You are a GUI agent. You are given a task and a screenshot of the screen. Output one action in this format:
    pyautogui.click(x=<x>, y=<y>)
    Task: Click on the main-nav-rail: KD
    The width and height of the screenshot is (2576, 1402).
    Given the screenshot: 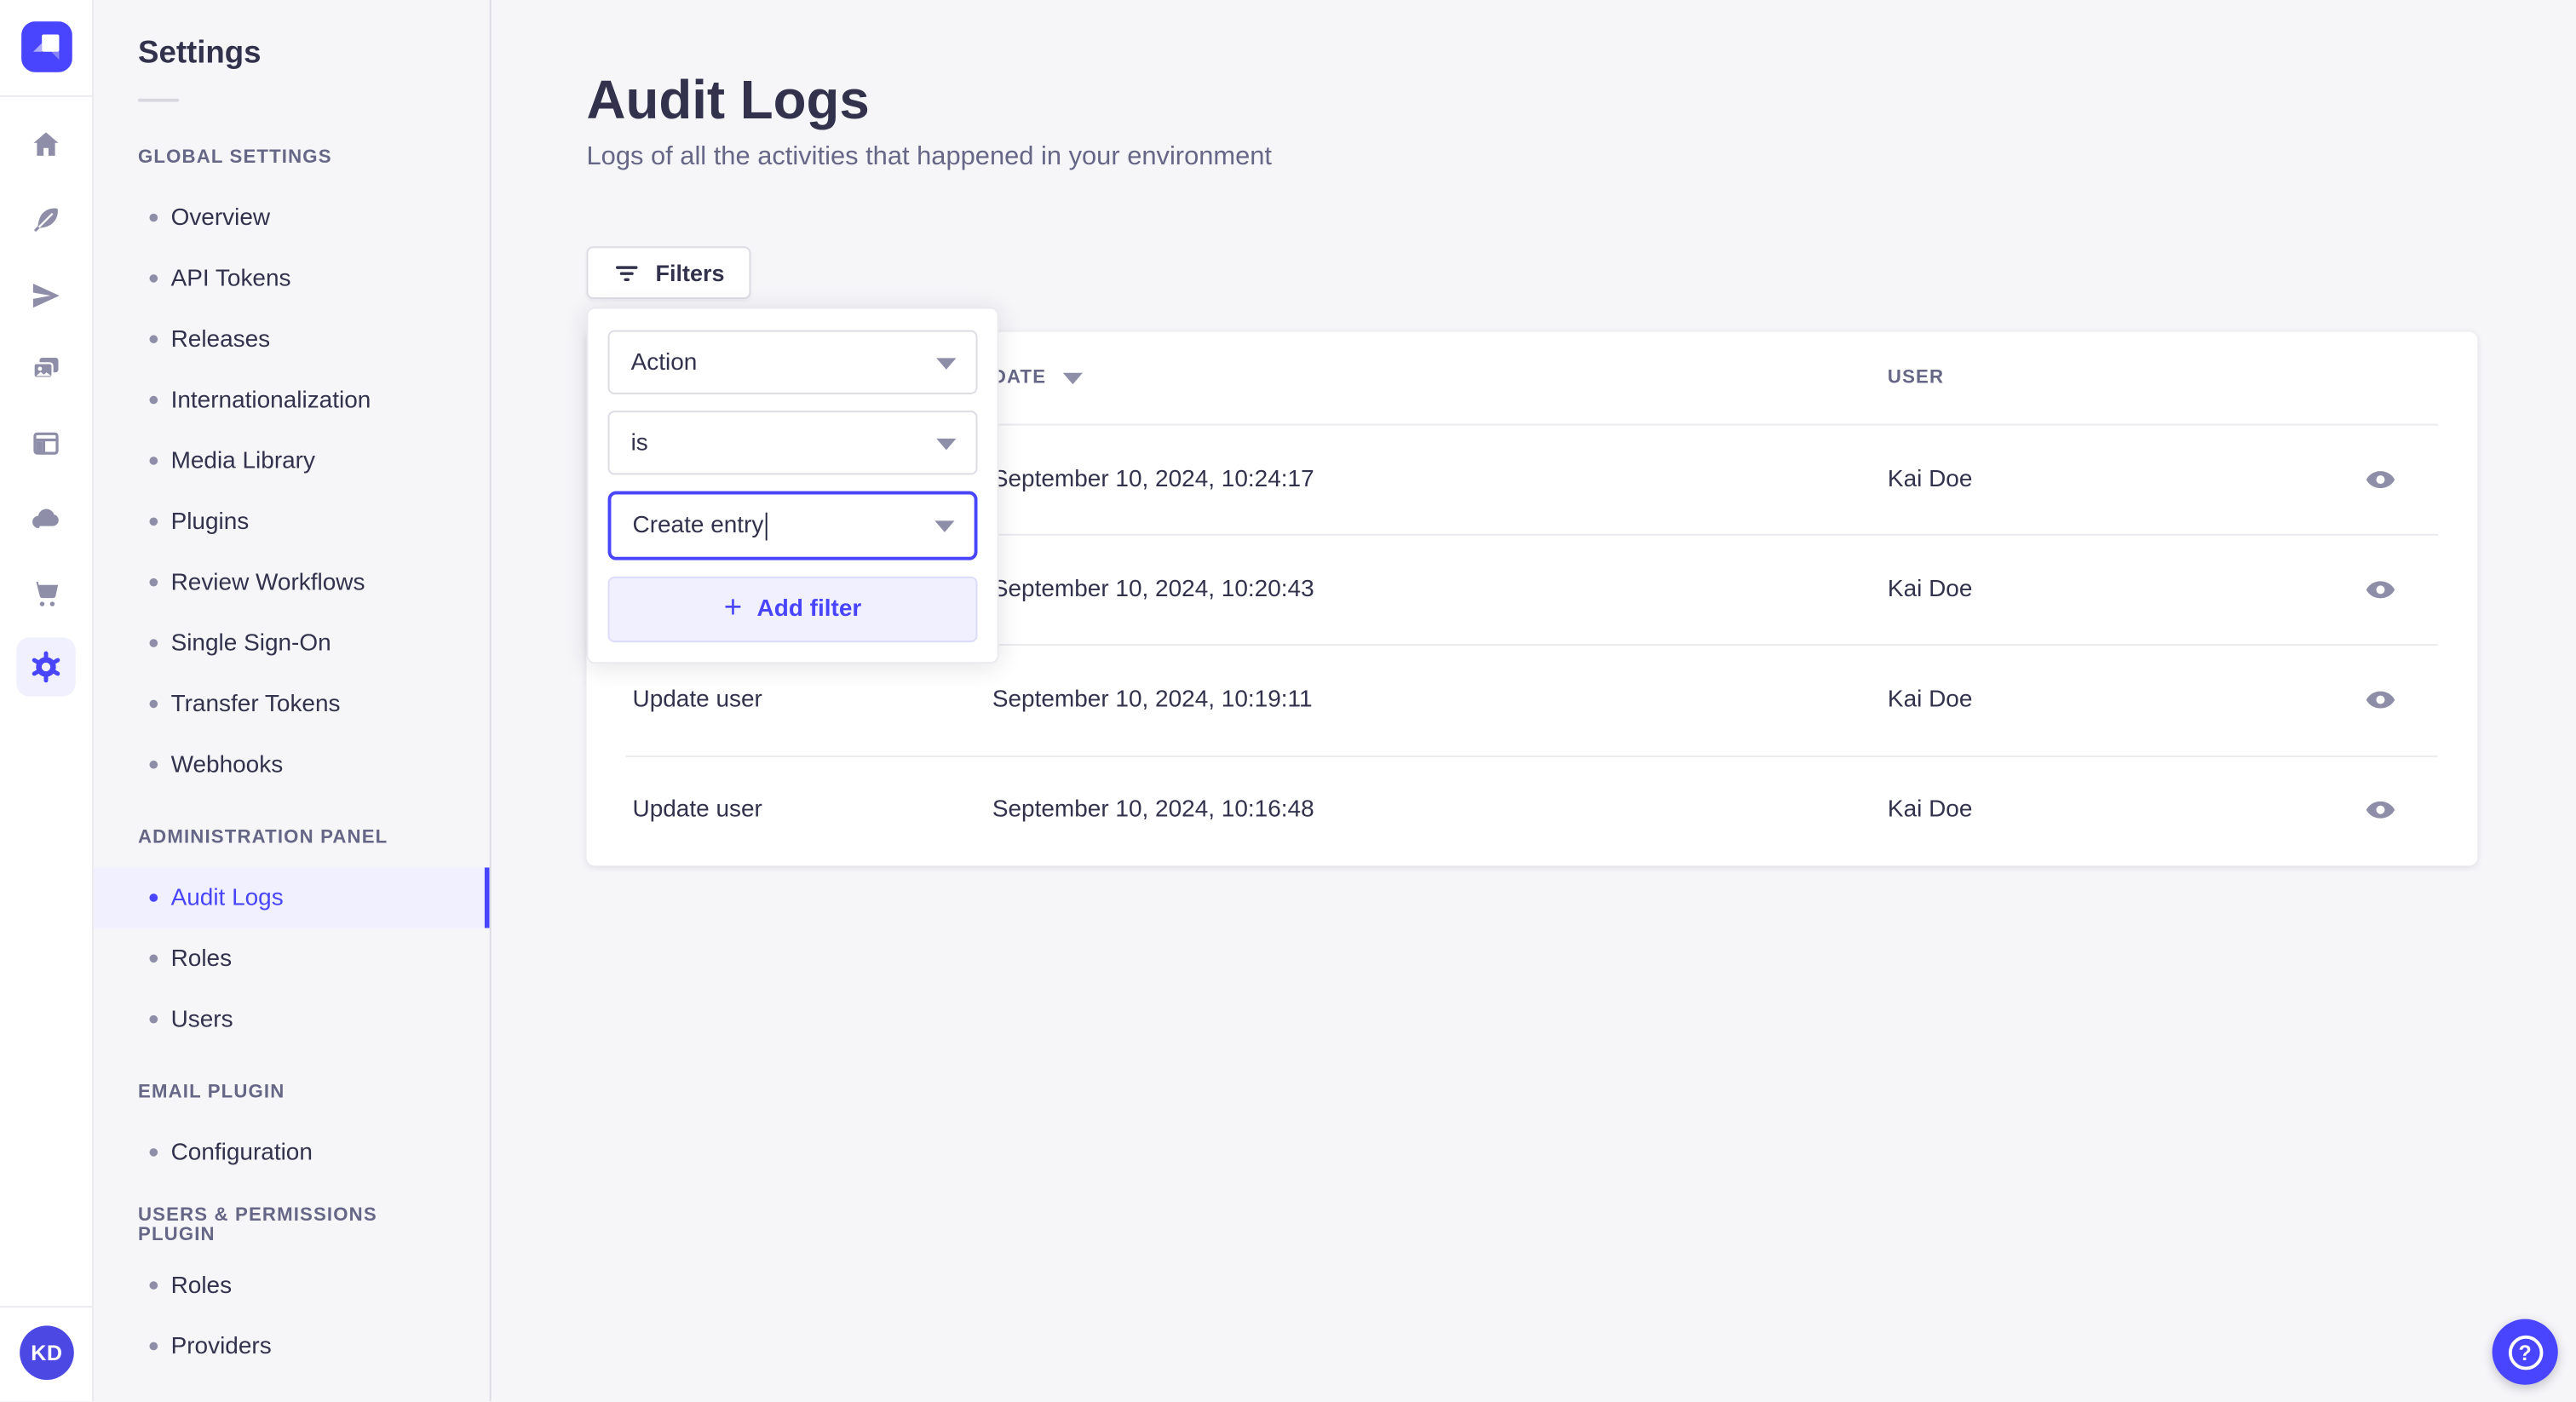 What is the action you would take?
    pyautogui.click(x=47, y=701)
    